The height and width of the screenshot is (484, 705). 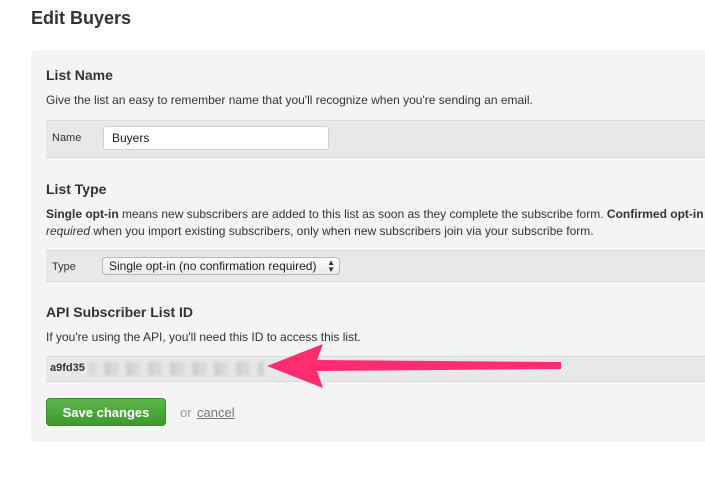 I want to click on list-type-title: List Type, so click(x=76, y=189).